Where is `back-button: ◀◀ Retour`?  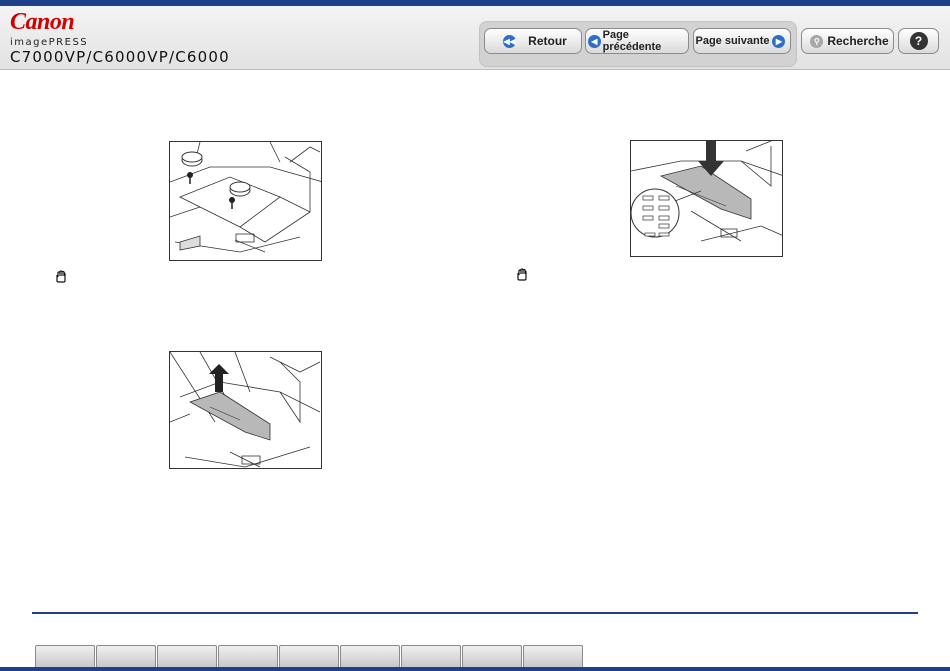 back-button: ◀◀ Retour is located at coordinates (533, 41).